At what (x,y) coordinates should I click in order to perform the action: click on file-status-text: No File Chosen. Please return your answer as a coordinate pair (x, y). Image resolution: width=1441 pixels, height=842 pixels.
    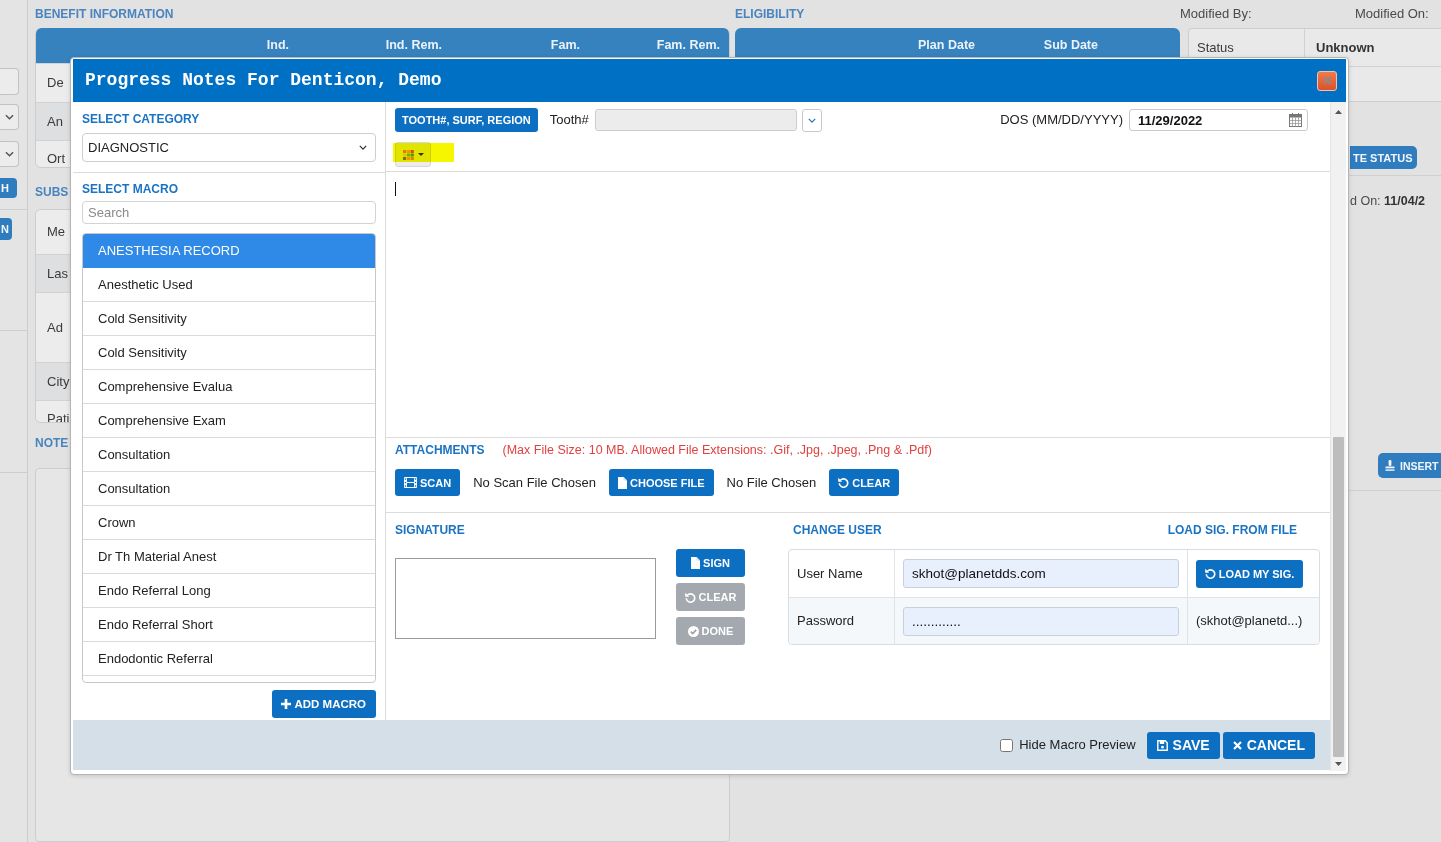
    Looking at the image, I should click on (771, 482).